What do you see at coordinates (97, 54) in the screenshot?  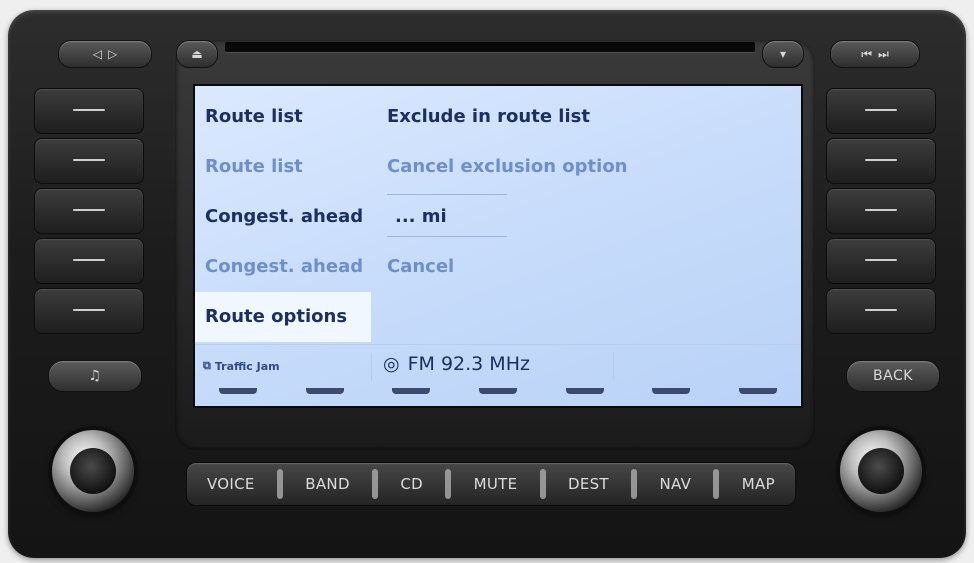 I see `seek-back-icon: ◁` at bounding box center [97, 54].